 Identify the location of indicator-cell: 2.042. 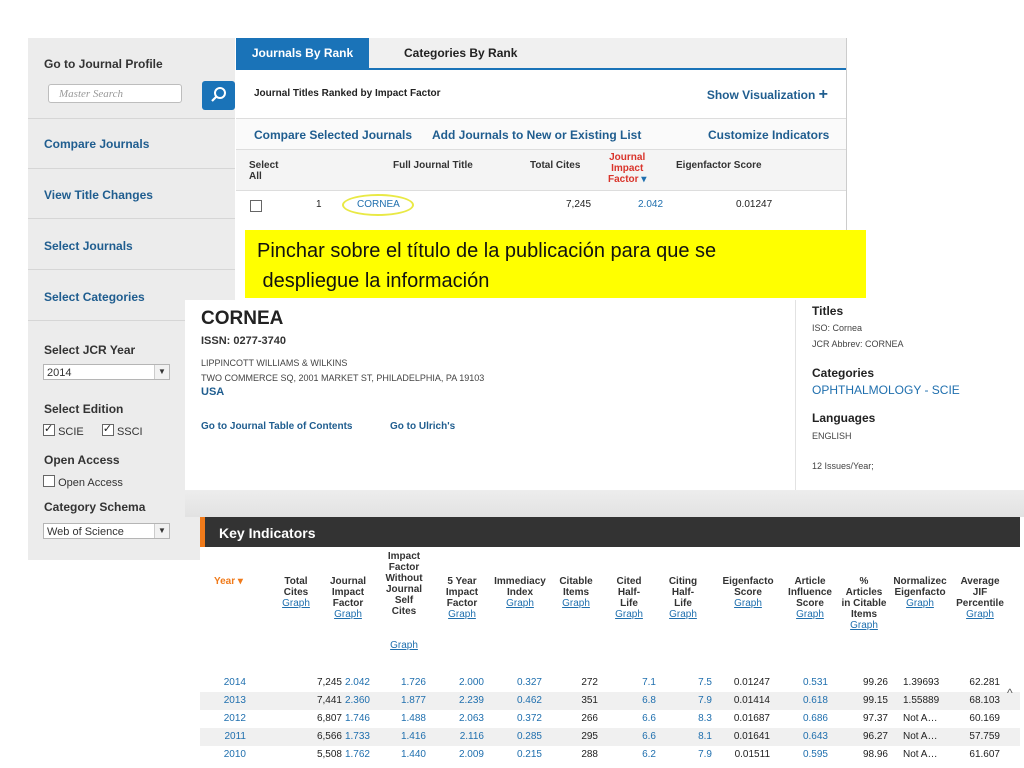
(357, 682).